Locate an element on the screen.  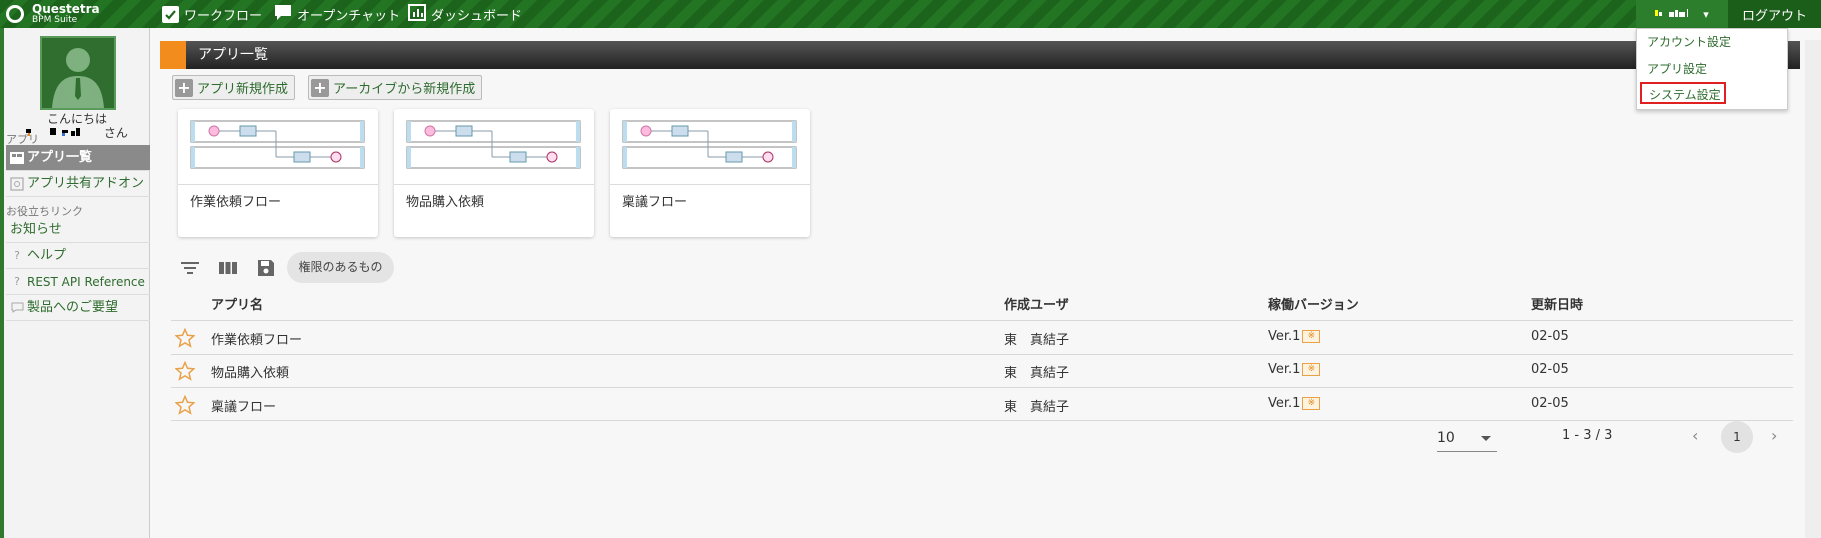
logo-subtext: BPM Suite is located at coordinates (55, 20).